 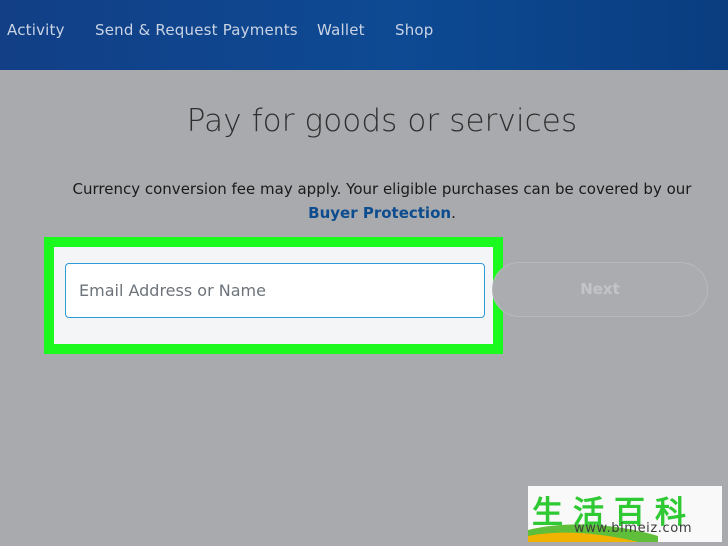 What do you see at coordinates (625, 514) in the screenshot?
I see `watermark-logo: 生活百科 www.bimeiz.com` at bounding box center [625, 514].